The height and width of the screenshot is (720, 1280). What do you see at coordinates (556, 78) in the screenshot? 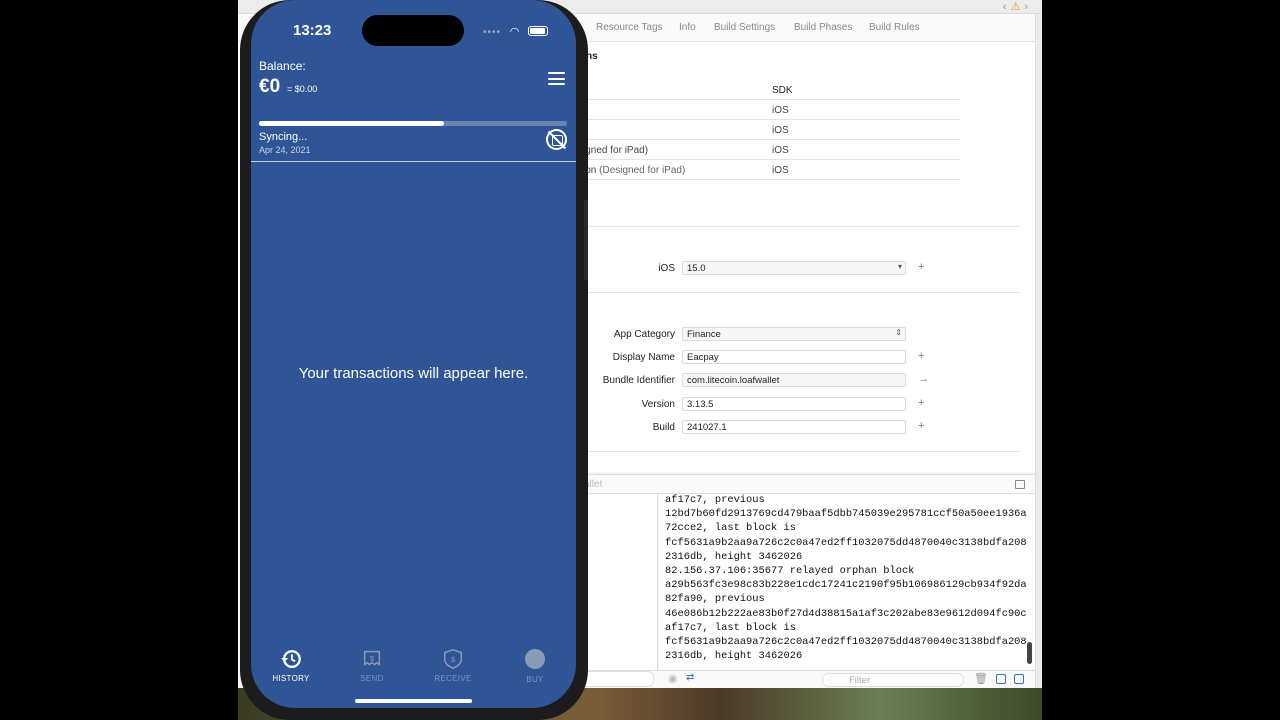
I see `menu-icon` at bounding box center [556, 78].